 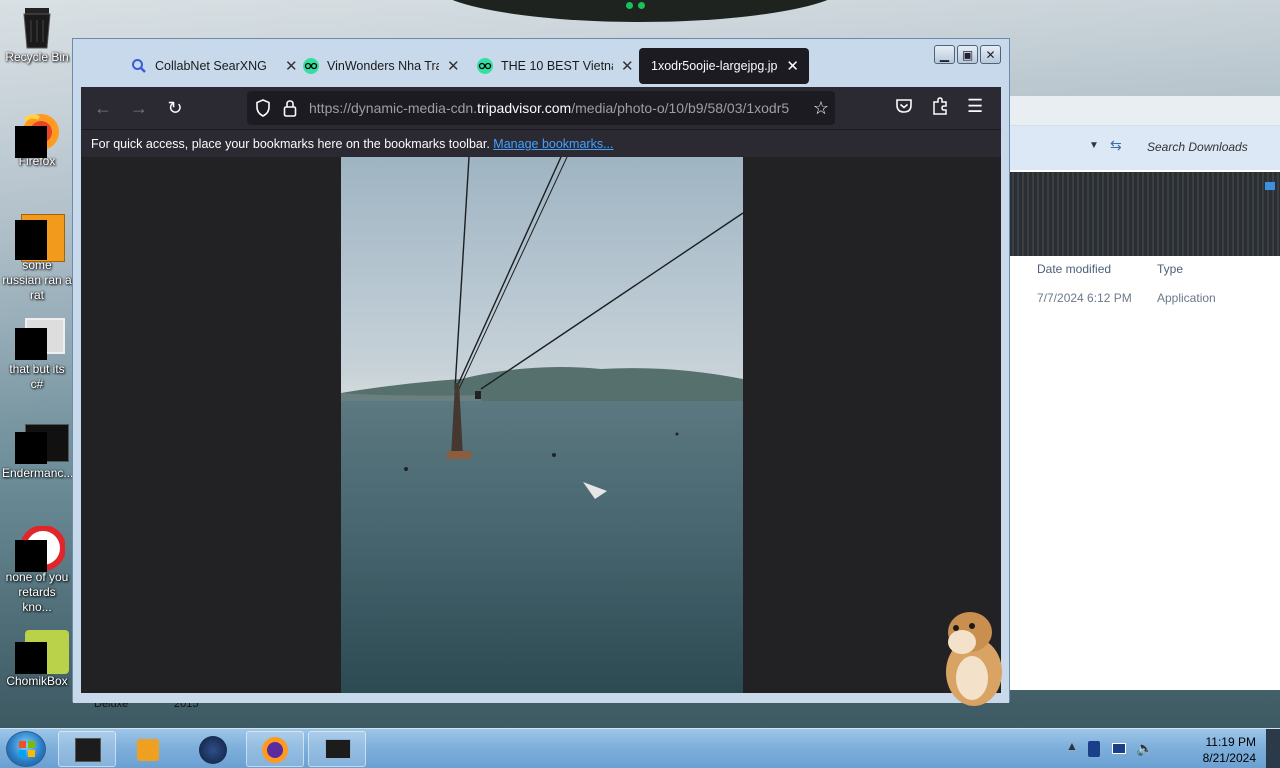 I want to click on taskbar-item-app, so click(x=87, y=749).